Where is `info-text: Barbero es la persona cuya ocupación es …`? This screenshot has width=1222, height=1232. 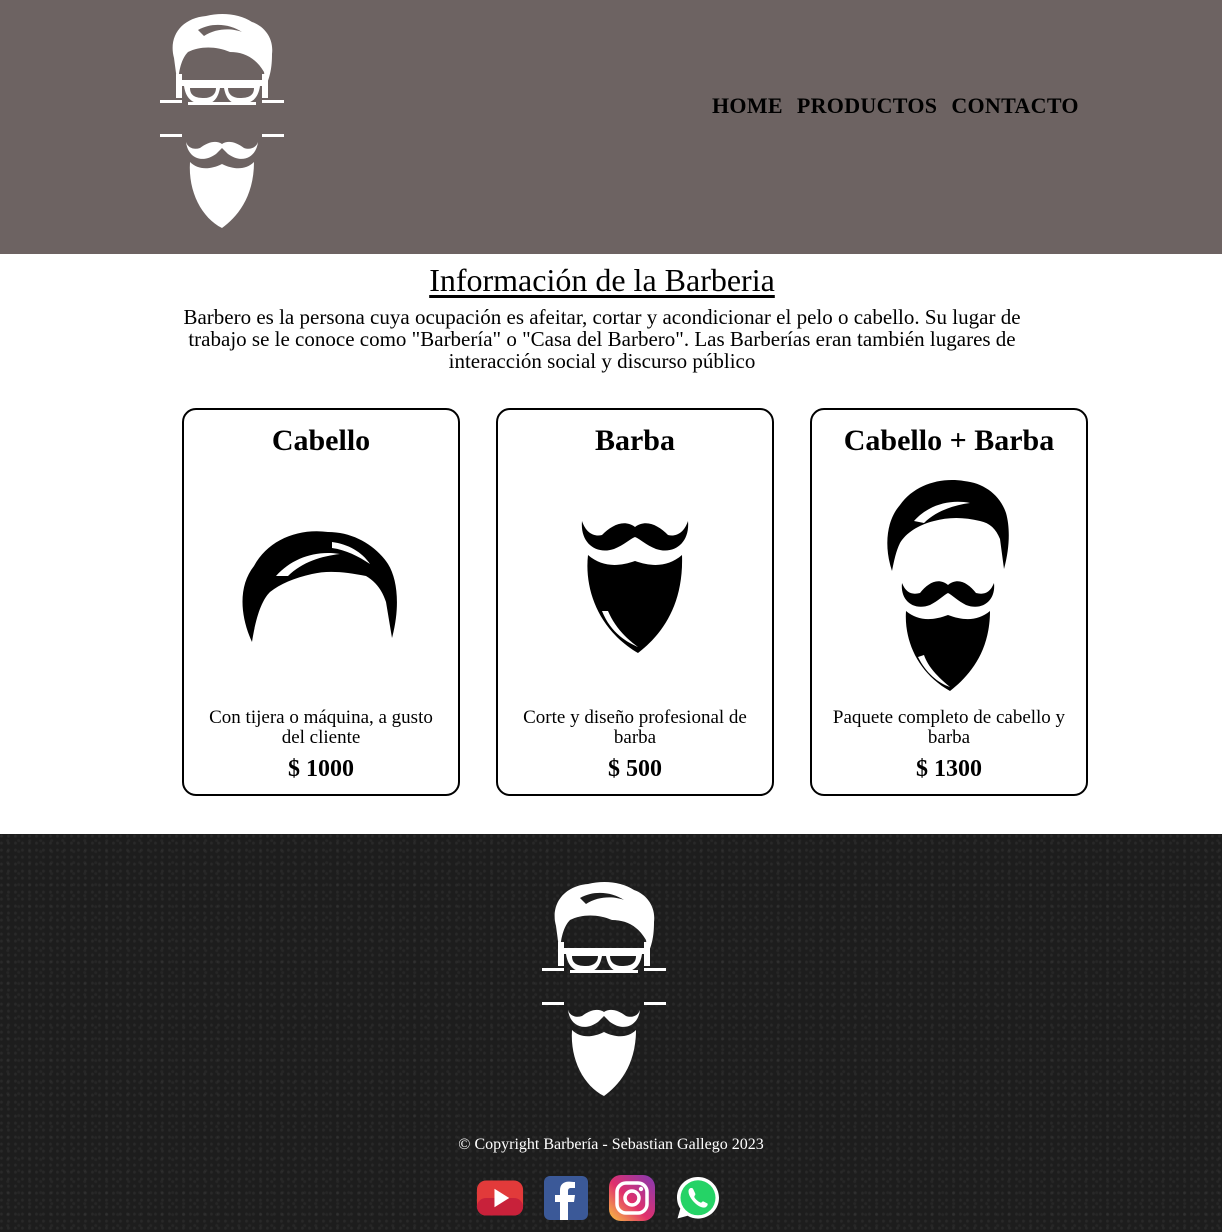 info-text: Barbero es la persona cuya ocupación es … is located at coordinates (602, 339).